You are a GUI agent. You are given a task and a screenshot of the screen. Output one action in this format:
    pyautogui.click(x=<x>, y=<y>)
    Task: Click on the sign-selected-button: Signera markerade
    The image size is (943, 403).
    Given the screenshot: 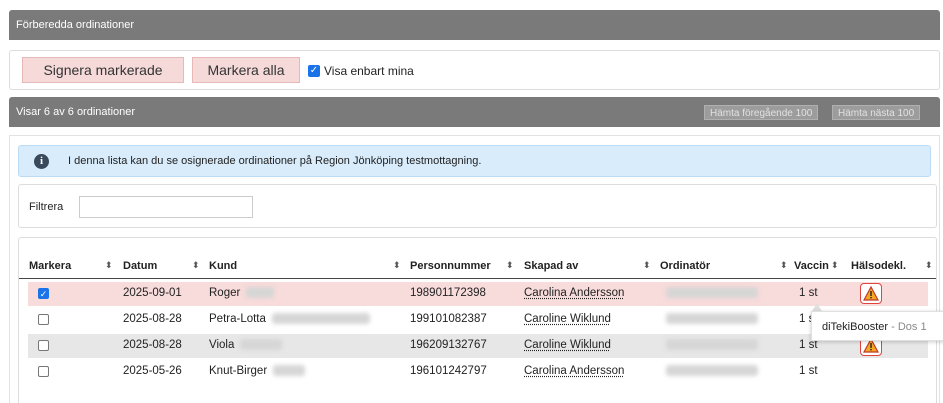 What is the action you would take?
    pyautogui.click(x=103, y=70)
    